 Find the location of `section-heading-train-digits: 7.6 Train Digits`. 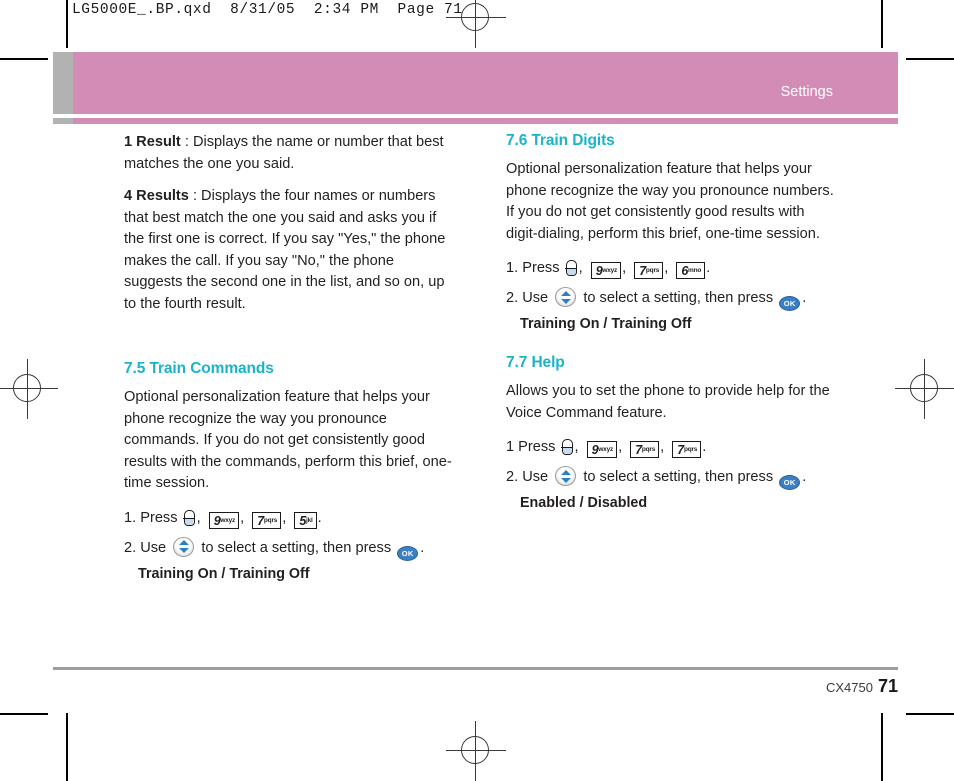

section-heading-train-digits: 7.6 Train Digits is located at coordinates (560, 140).